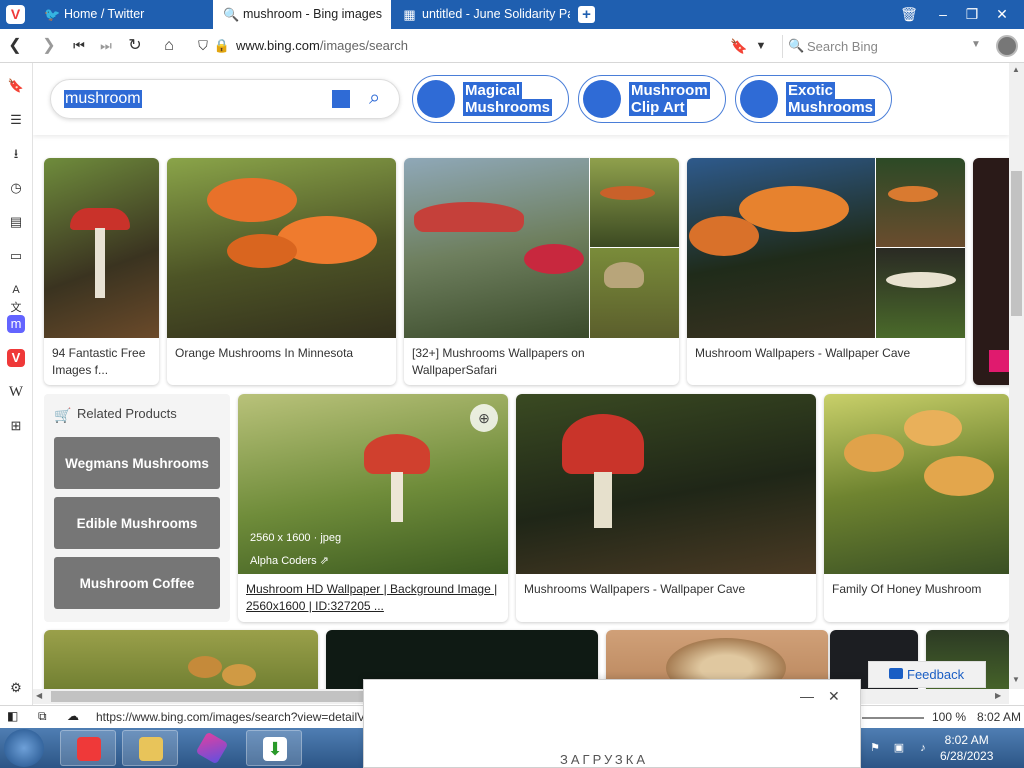 This screenshot has height=768, width=1024. I want to click on related-product-mushroom-coffee: Mushroom Coffee, so click(137, 583).